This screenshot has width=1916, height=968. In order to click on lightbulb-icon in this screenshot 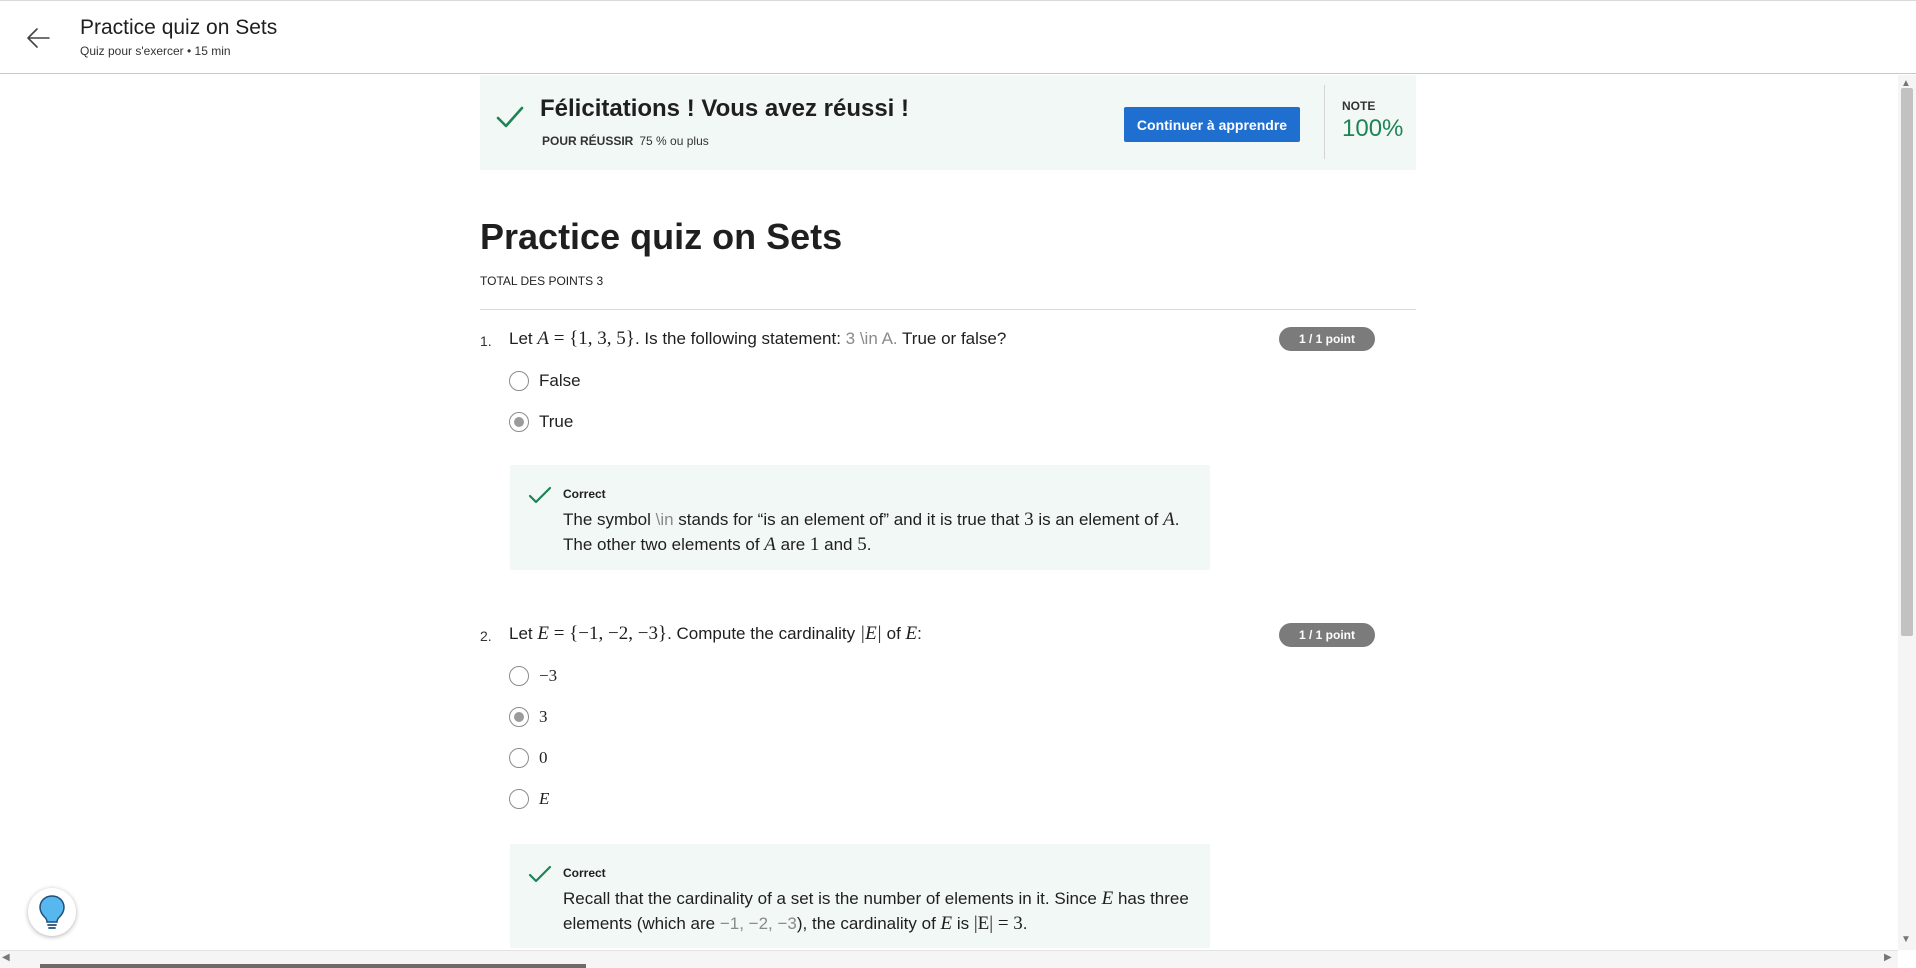, I will do `click(52, 912)`.